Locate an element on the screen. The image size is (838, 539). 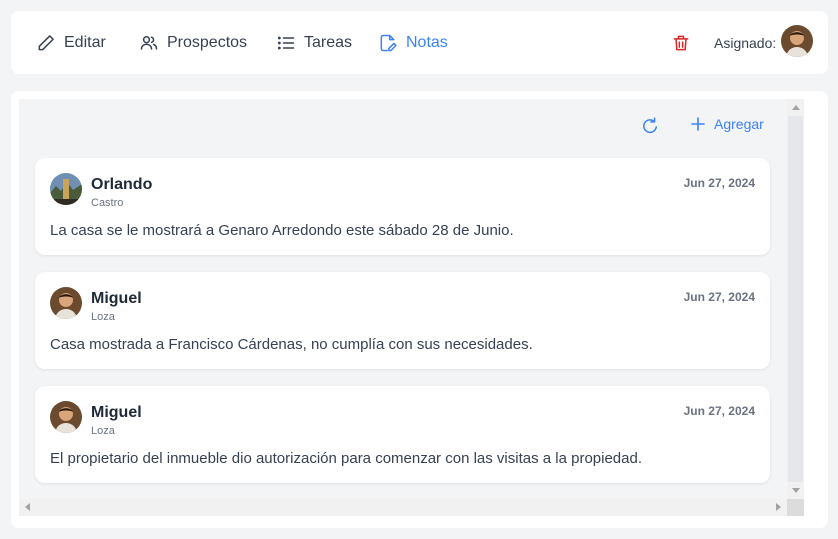
list-icon is located at coordinates (286, 42).